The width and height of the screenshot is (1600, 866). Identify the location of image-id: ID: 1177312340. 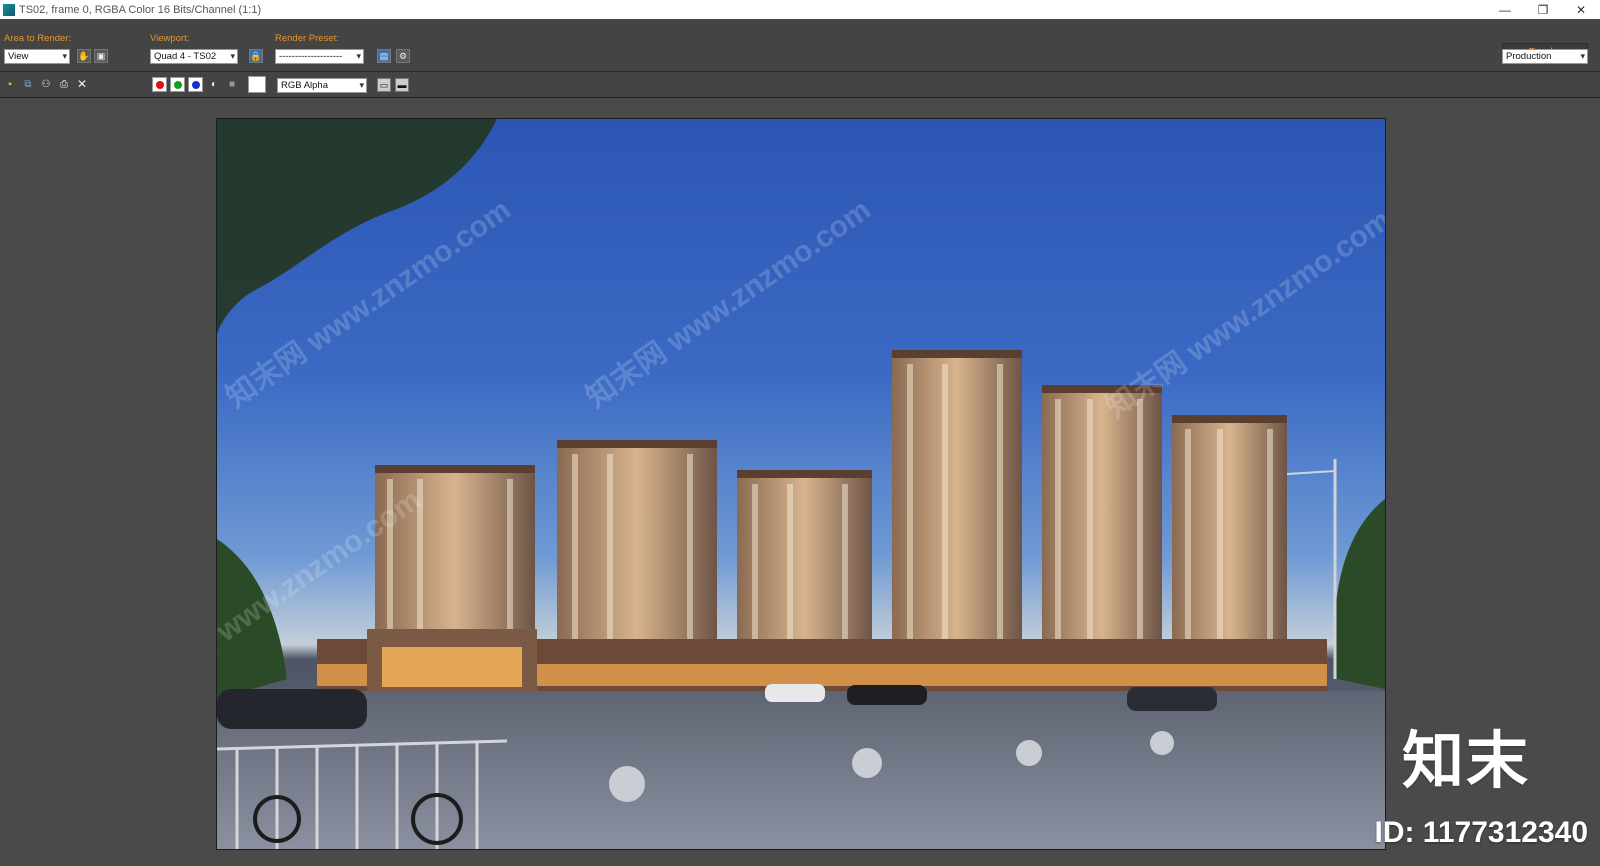
(1481, 832).